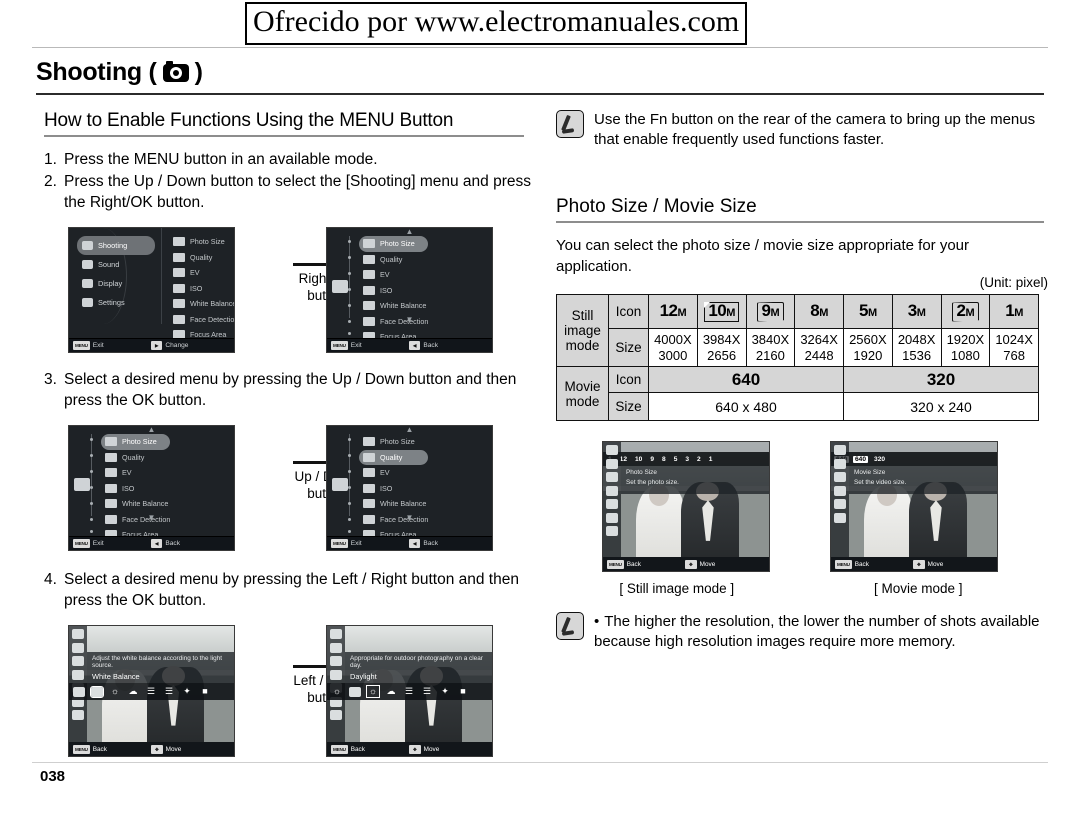 This screenshot has height=815, width=1080. I want to click on chapter-title-close: ), so click(198, 72).